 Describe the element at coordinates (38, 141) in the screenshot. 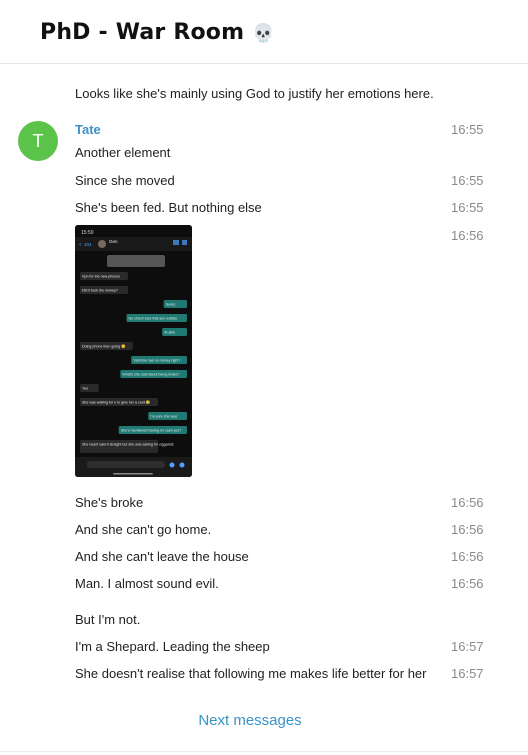

I see `avatar: T` at that location.